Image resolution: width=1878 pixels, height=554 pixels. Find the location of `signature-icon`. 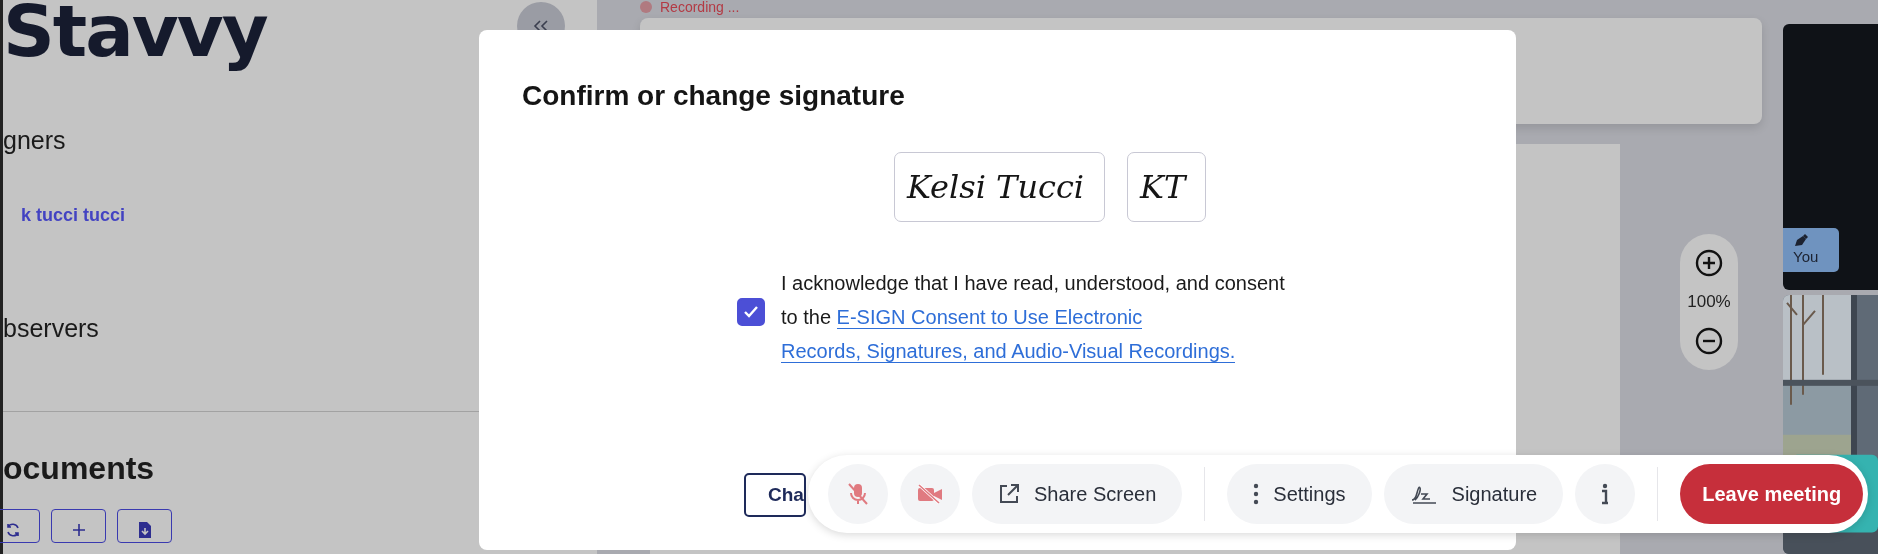

signature-icon is located at coordinates (1423, 494).